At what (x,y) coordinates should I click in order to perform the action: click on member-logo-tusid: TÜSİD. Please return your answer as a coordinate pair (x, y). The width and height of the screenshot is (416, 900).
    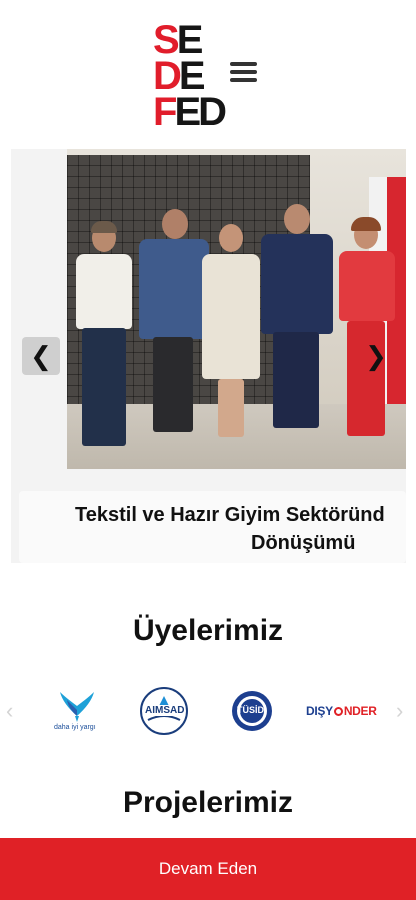
    Looking at the image, I should click on (252, 711).